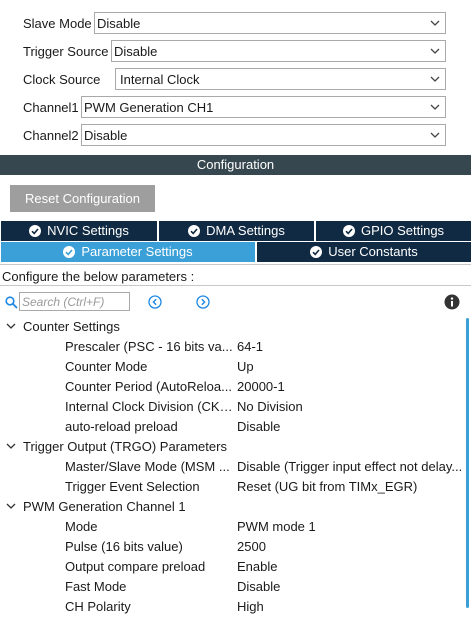 The height and width of the screenshot is (620, 471). I want to click on reset-configuration-button: Reset Configuration, so click(82, 198).